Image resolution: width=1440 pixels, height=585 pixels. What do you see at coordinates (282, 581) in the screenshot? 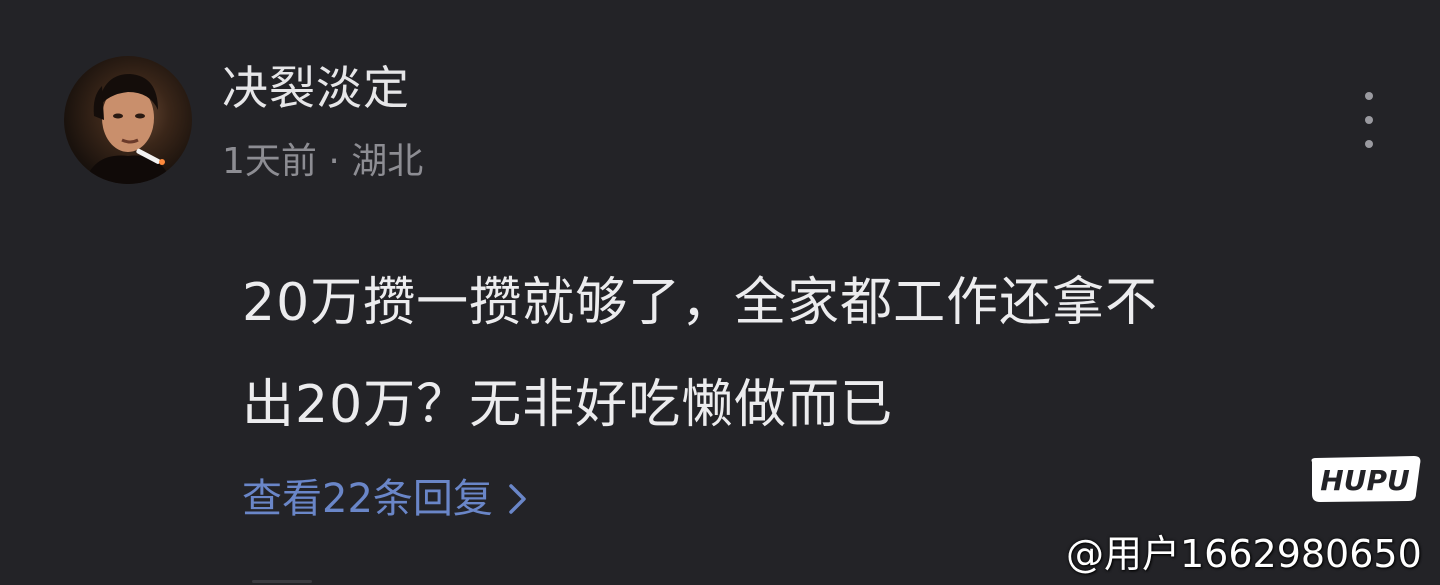
I see `divider` at bounding box center [282, 581].